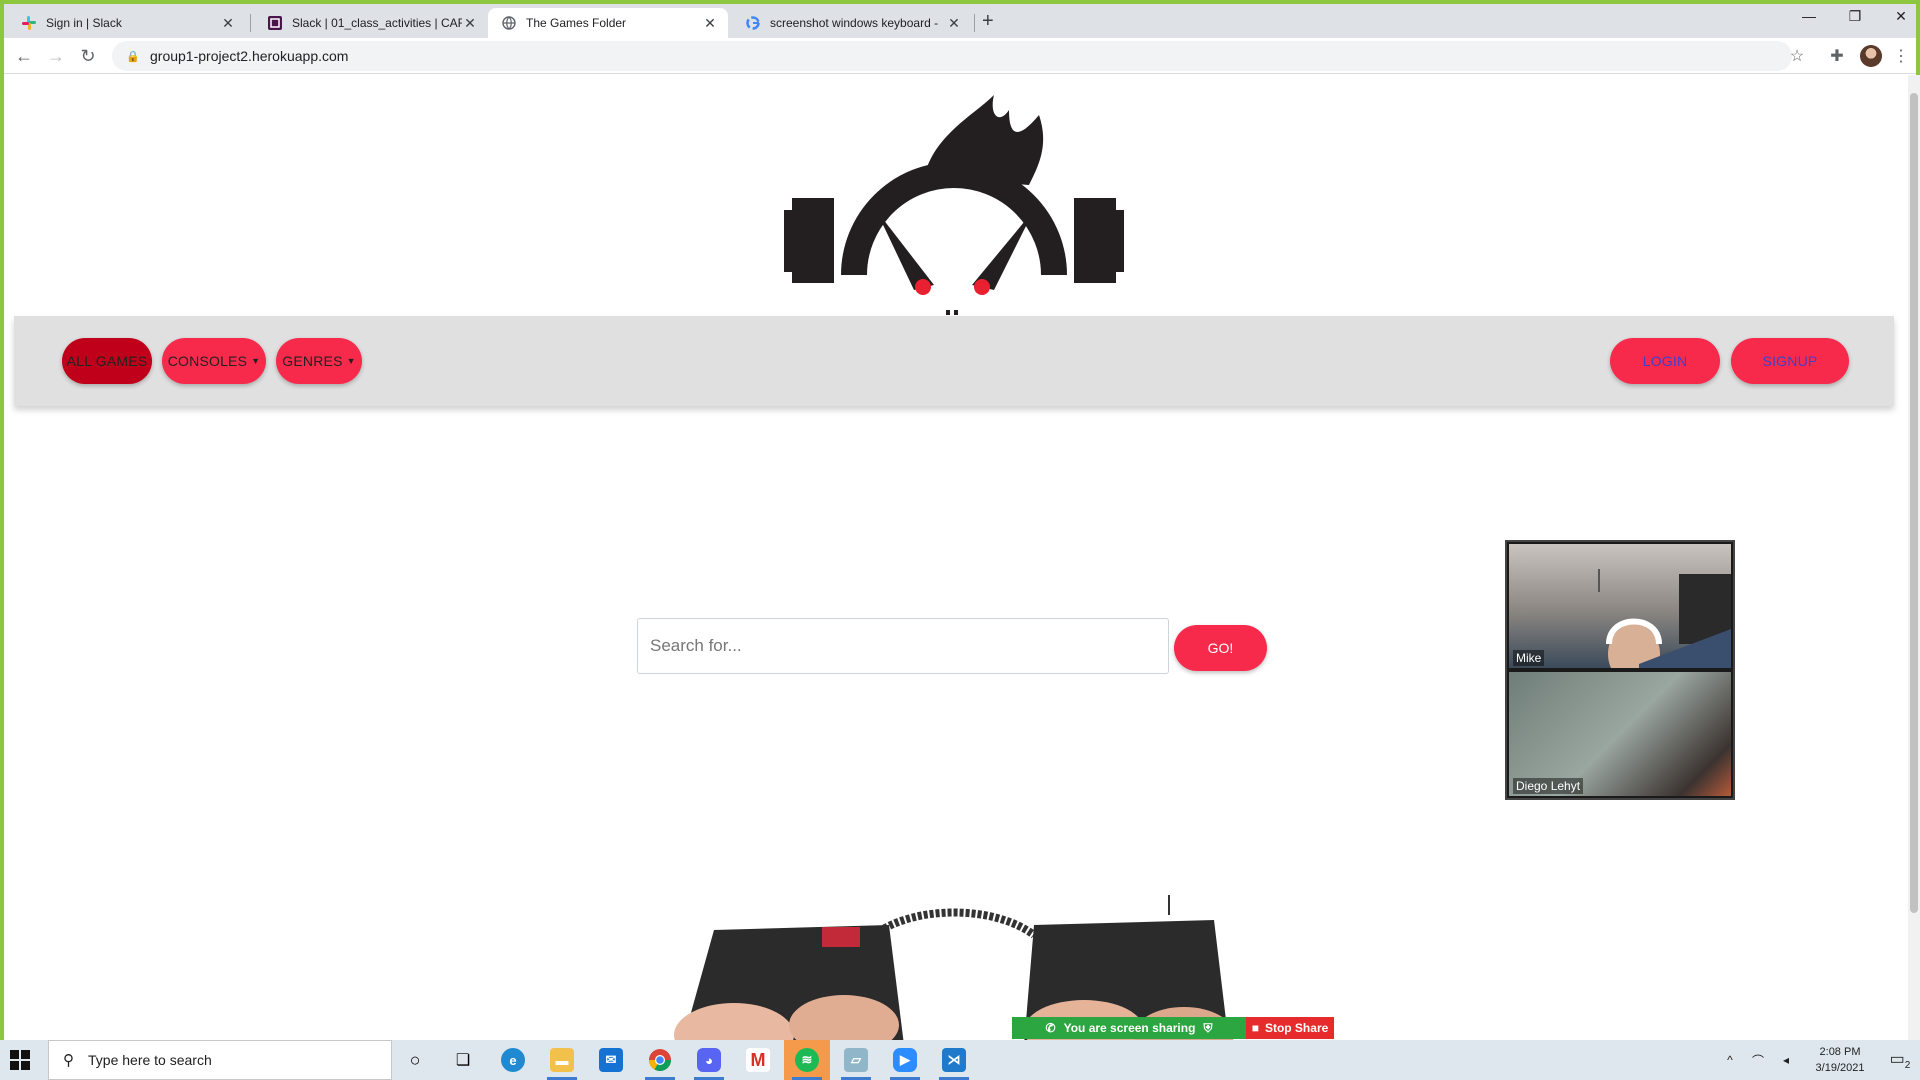 The width and height of the screenshot is (1920, 1080). What do you see at coordinates (68, 1060) in the screenshot?
I see `search-icon: ⚲` at bounding box center [68, 1060].